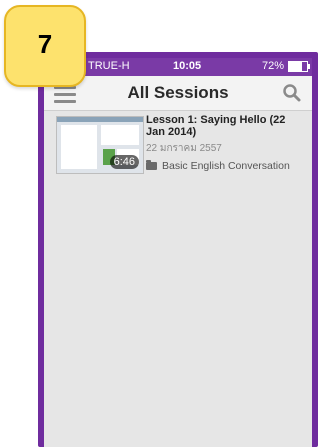  Describe the element at coordinates (292, 93) in the screenshot. I see `search-icon` at that location.